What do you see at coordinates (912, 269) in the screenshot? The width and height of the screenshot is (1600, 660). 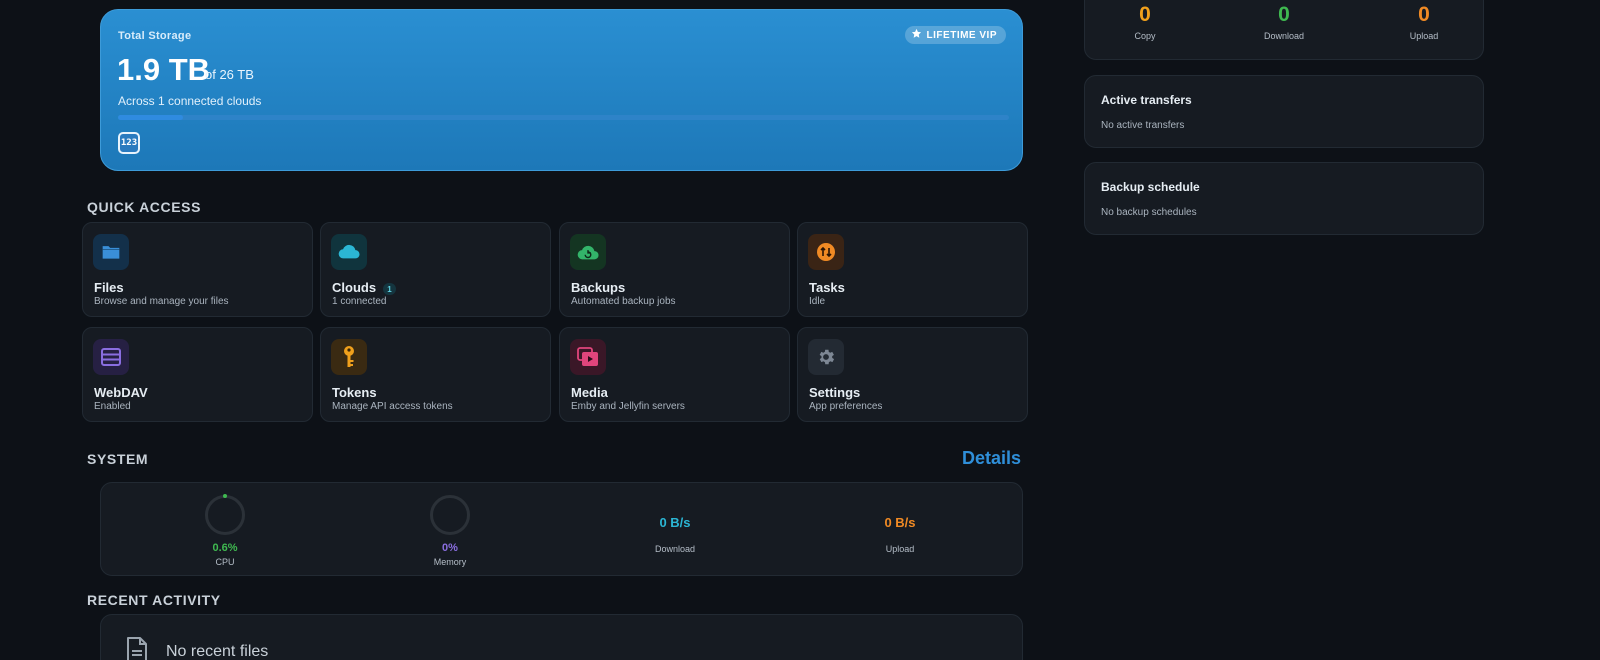 I see `quick-access-tile-tasks: Tasks Idle` at bounding box center [912, 269].